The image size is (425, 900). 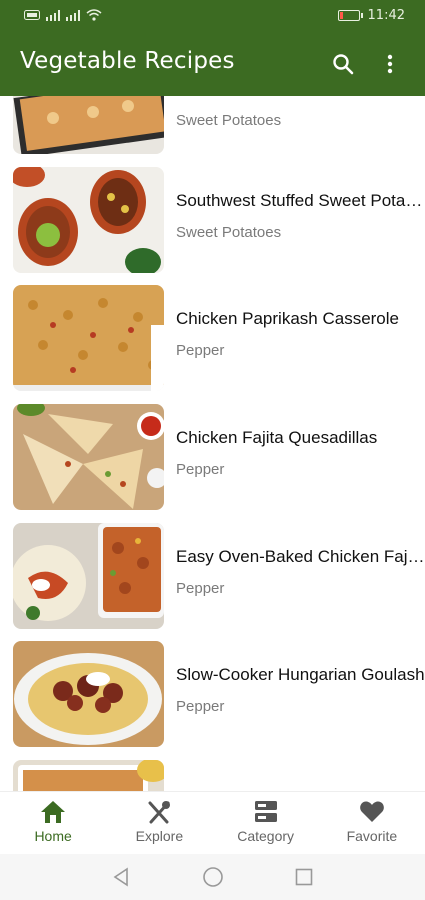 What do you see at coordinates (212, 16) in the screenshot?
I see `status-bar: 11:42` at bounding box center [212, 16].